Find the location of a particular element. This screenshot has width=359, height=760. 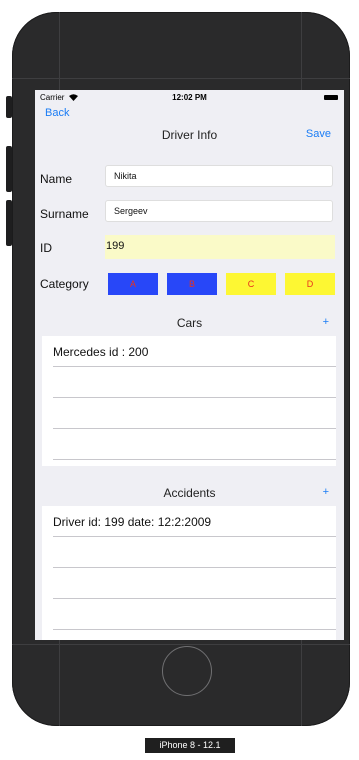

add-accident-button: + is located at coordinates (326, 492).